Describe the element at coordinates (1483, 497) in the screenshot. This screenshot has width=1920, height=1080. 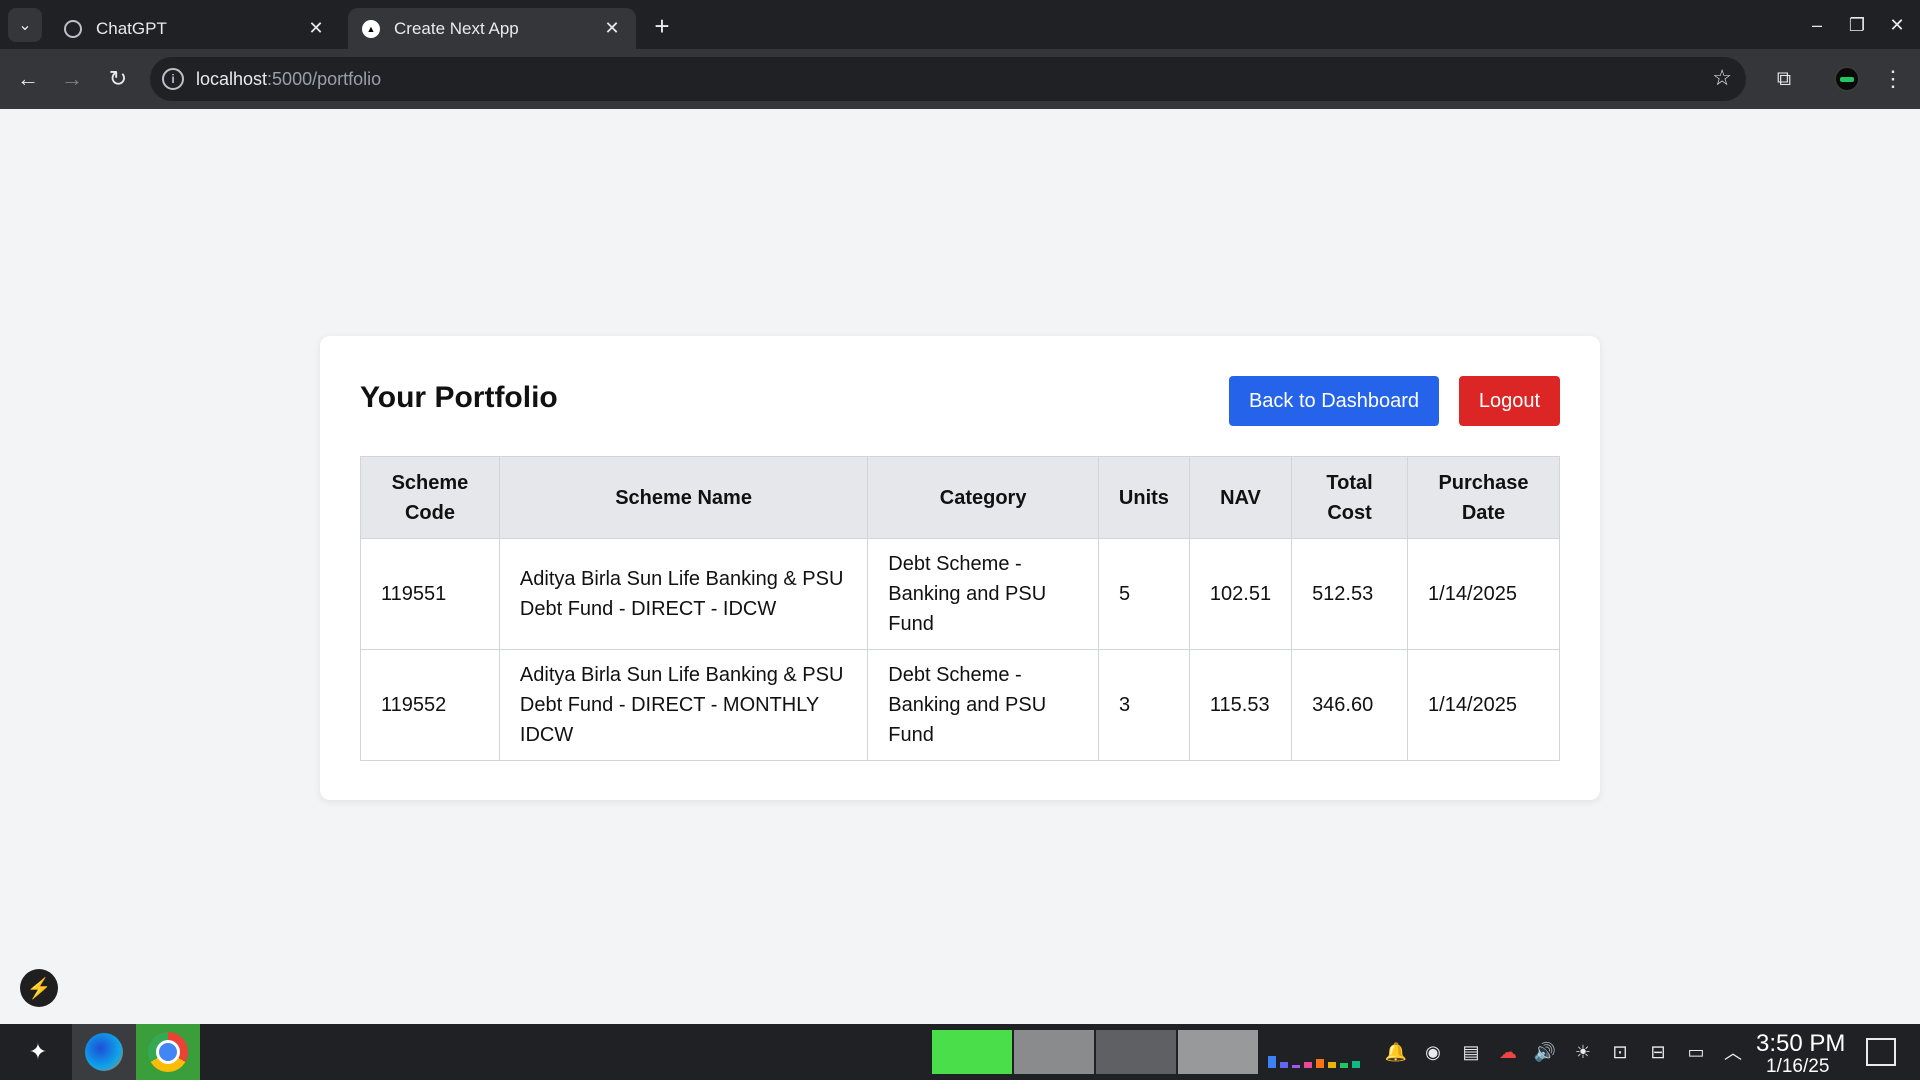
I see `column-header: Purchase Date` at that location.